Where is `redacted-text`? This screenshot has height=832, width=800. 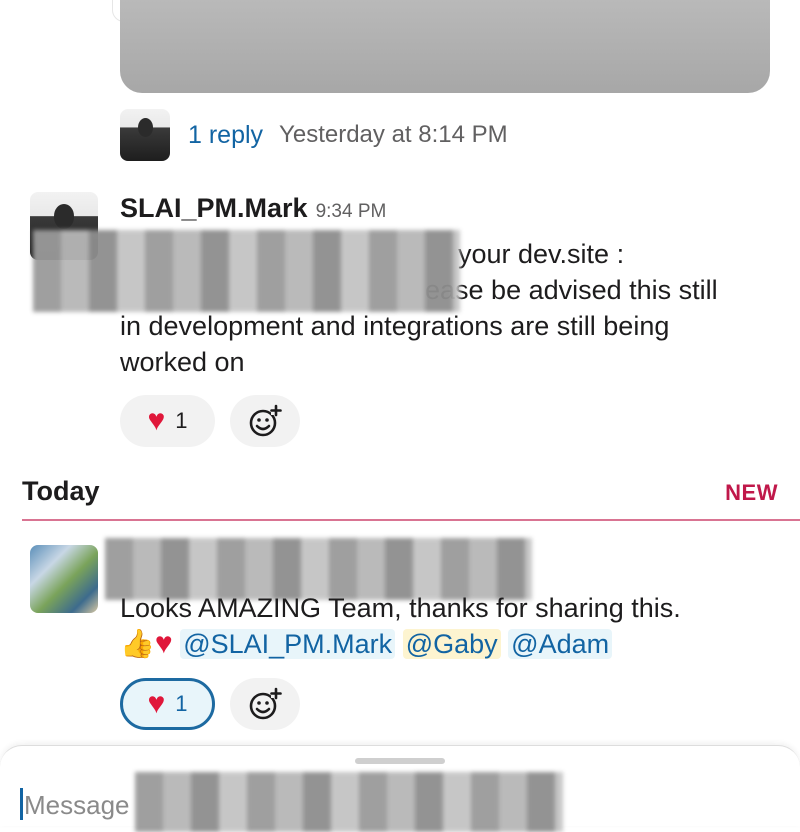 redacted-text is located at coordinates (246, 271).